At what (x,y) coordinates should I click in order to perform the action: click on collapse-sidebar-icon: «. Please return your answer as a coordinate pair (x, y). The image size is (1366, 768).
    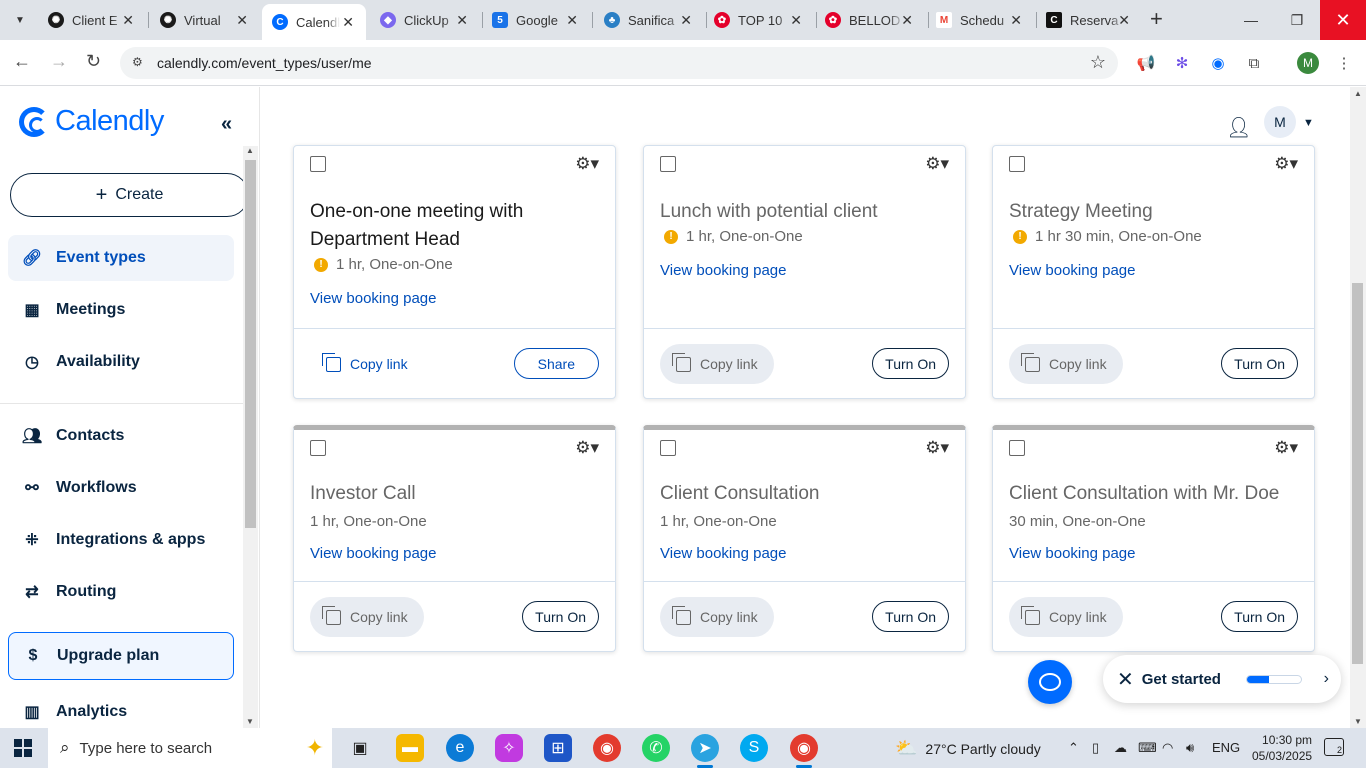
    Looking at the image, I should click on (226, 124).